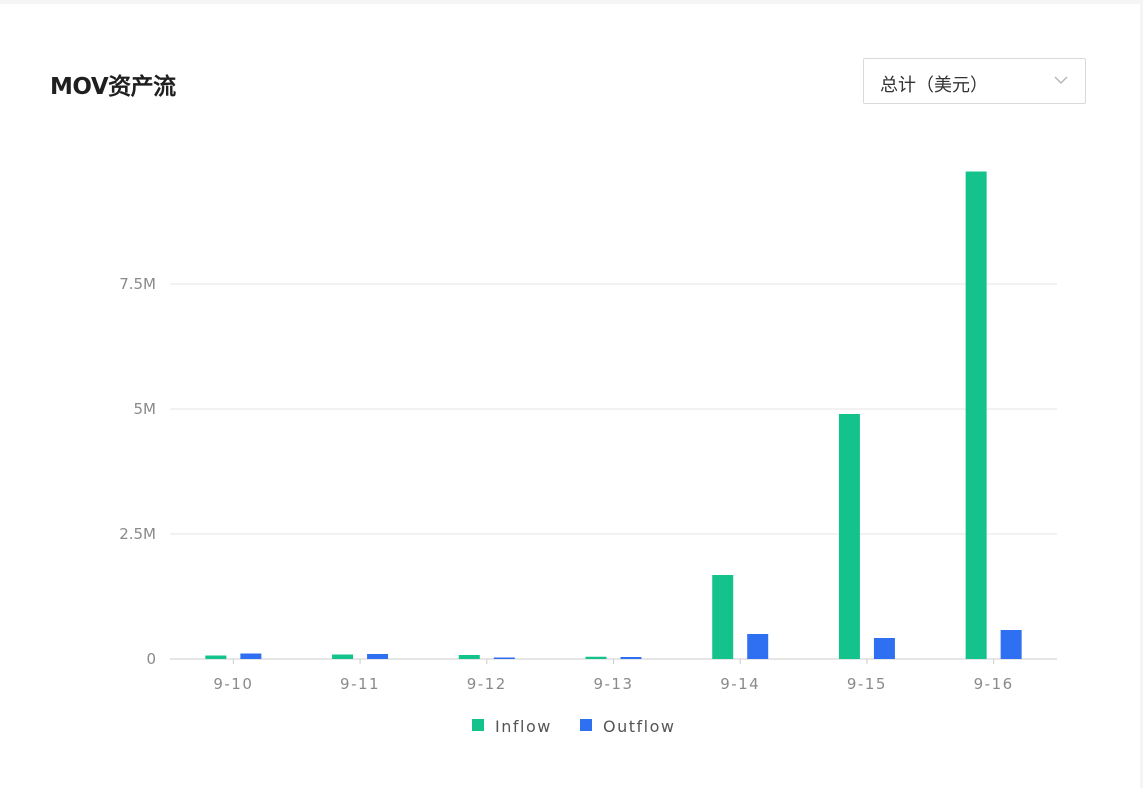  I want to click on x-tick-label: 9-11, so click(360, 684).